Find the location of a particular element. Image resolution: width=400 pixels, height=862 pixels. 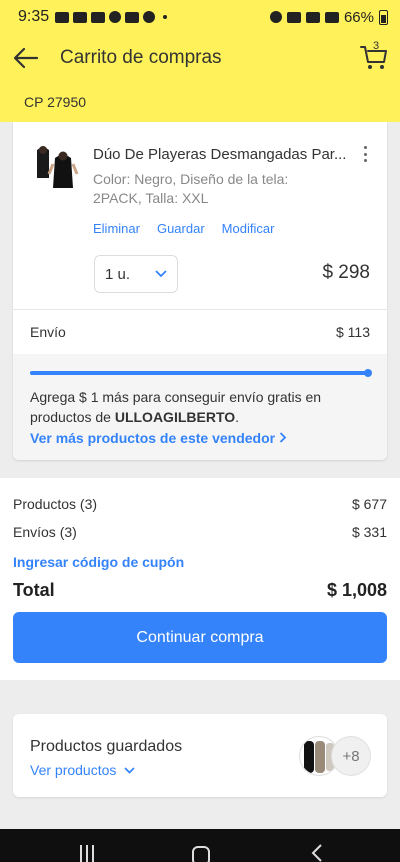

youtube-icon is located at coordinates (62, 17).